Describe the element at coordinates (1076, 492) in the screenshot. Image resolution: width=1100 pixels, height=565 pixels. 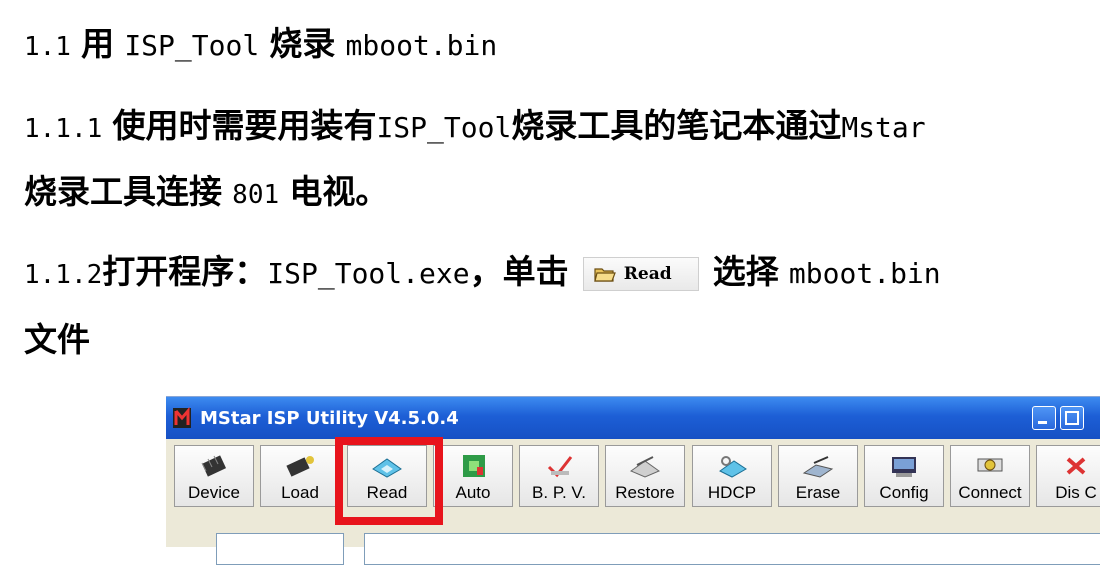
I see `toolbar-label: Dis C` at that location.